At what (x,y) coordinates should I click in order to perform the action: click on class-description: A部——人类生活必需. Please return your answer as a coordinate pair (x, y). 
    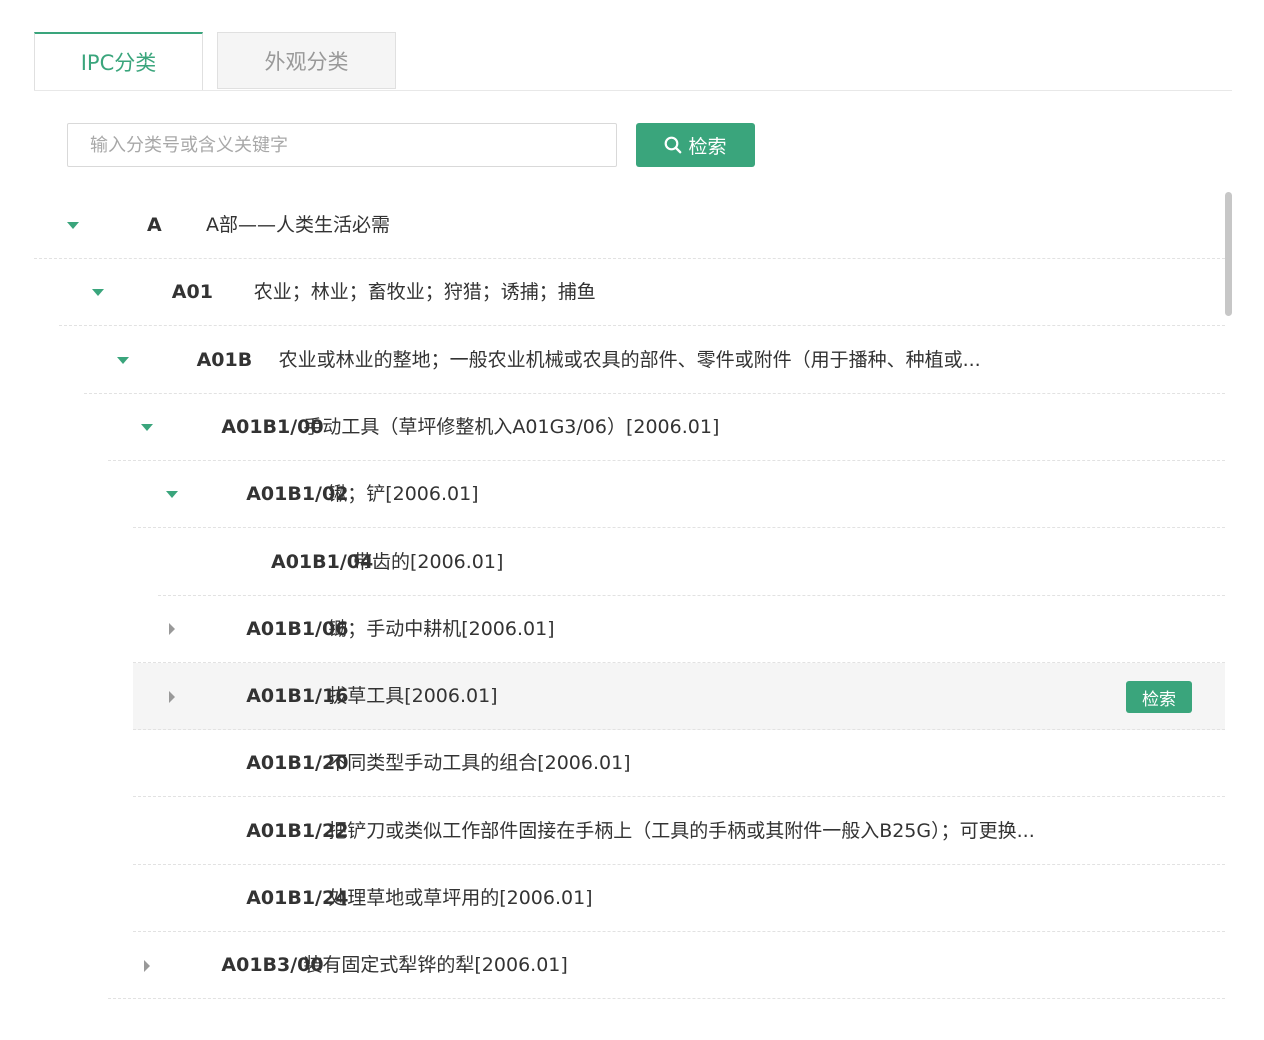
    Looking at the image, I should click on (298, 225).